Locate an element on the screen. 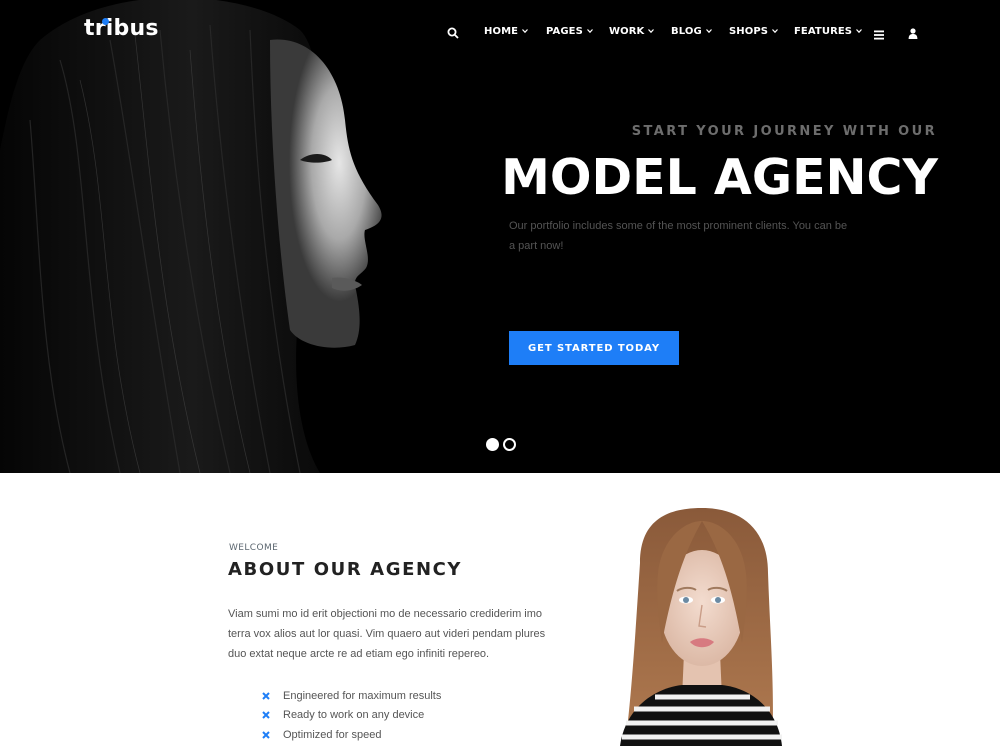 This screenshot has width=1000, height=746. nav-item-features: FEATURES is located at coordinates (828, 31).